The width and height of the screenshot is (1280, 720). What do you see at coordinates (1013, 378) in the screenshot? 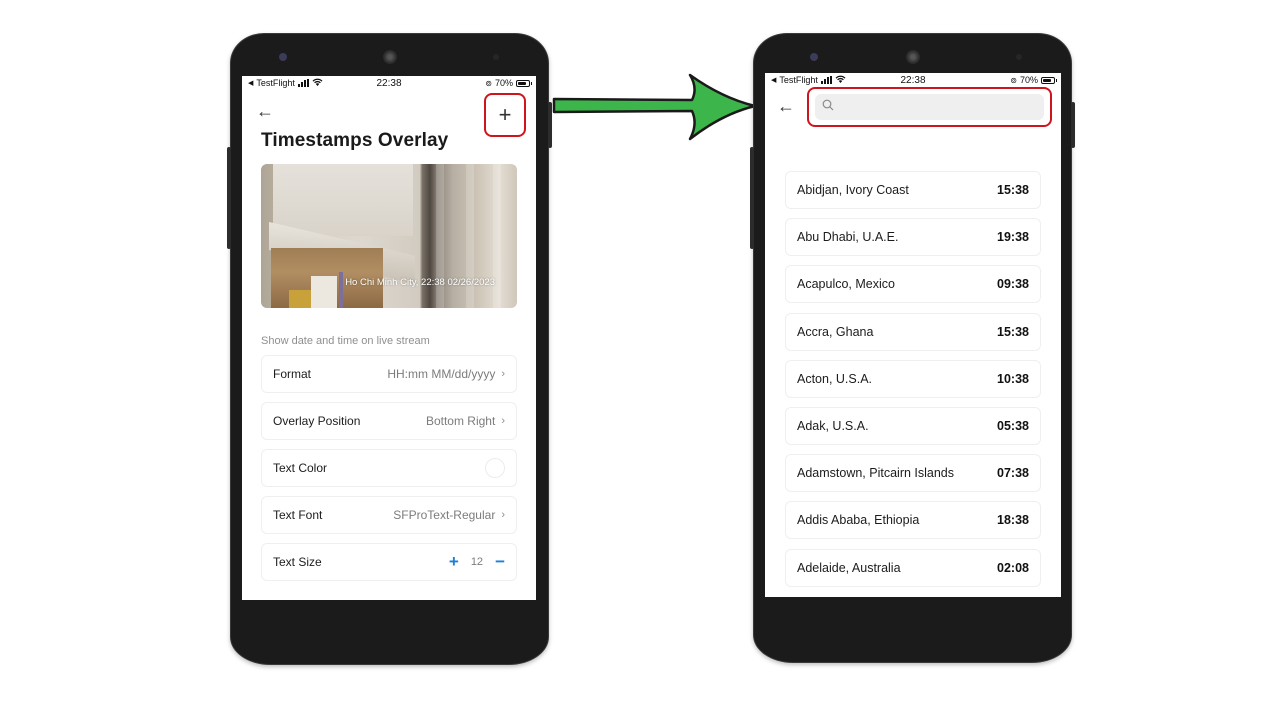
I see `city-time: 10:38` at bounding box center [1013, 378].